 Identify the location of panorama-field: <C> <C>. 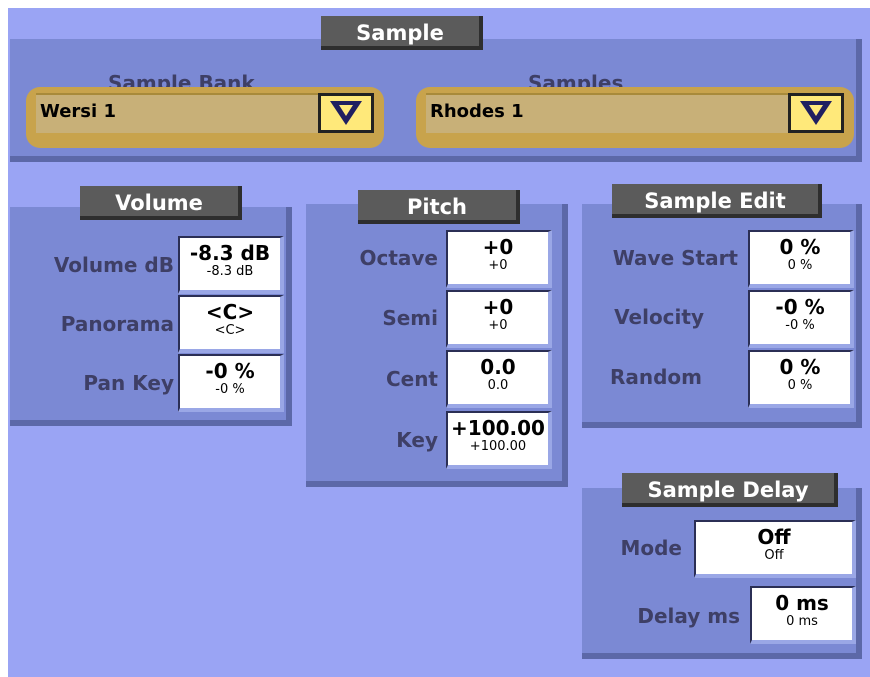
(231, 324).